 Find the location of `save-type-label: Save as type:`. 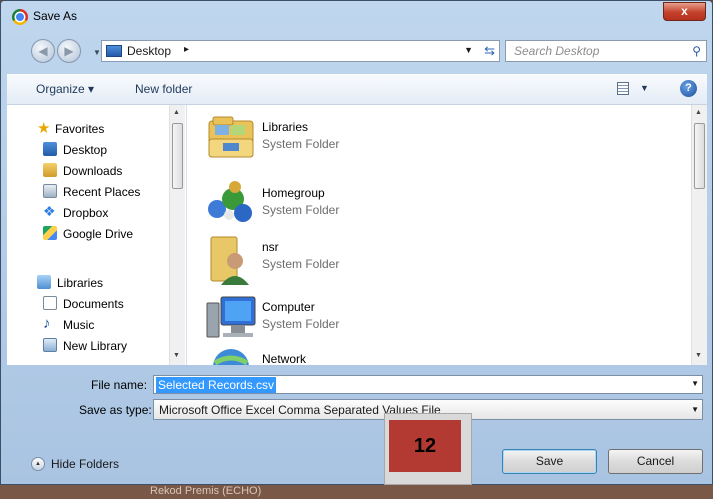

save-type-label: Save as type: is located at coordinates (115, 410).